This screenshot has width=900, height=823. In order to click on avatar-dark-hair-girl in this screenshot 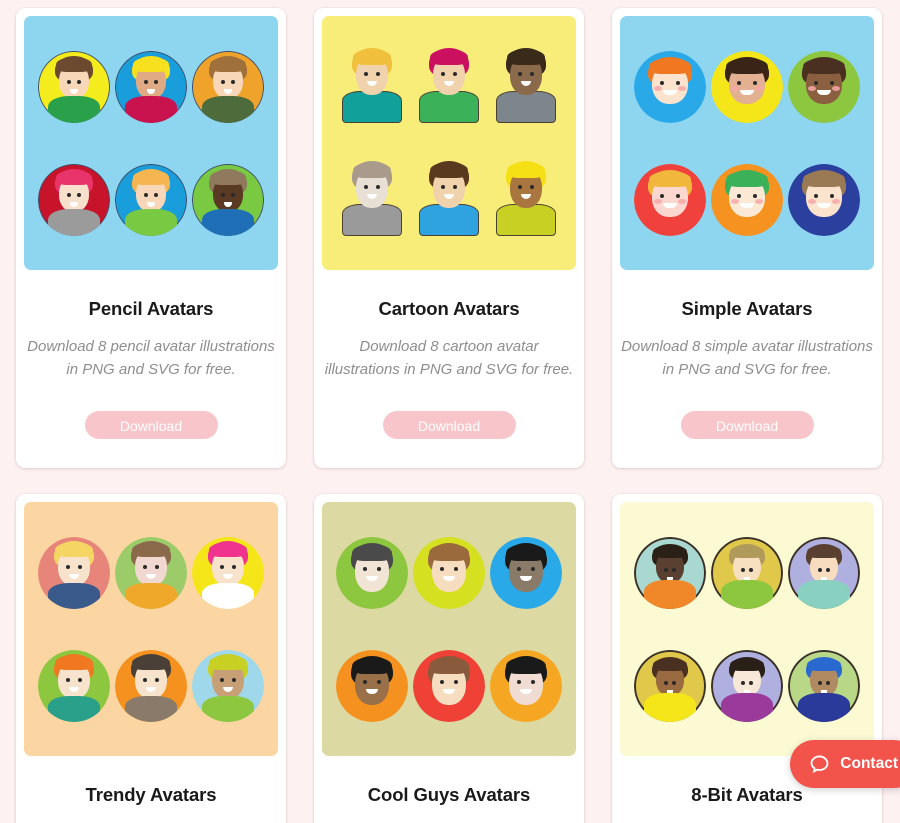, I will do `click(746, 86)`.